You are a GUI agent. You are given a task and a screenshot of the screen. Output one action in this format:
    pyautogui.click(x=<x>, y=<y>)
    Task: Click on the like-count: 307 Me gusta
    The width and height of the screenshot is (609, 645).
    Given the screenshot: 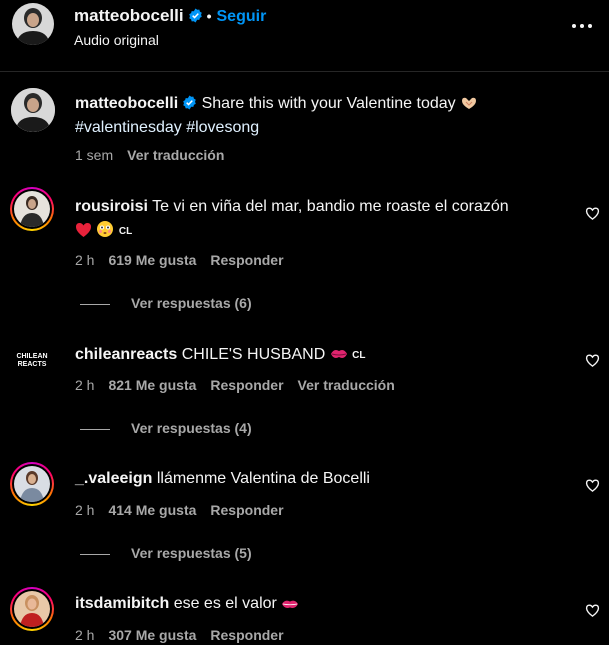 What is the action you would take?
    pyautogui.click(x=152, y=635)
    